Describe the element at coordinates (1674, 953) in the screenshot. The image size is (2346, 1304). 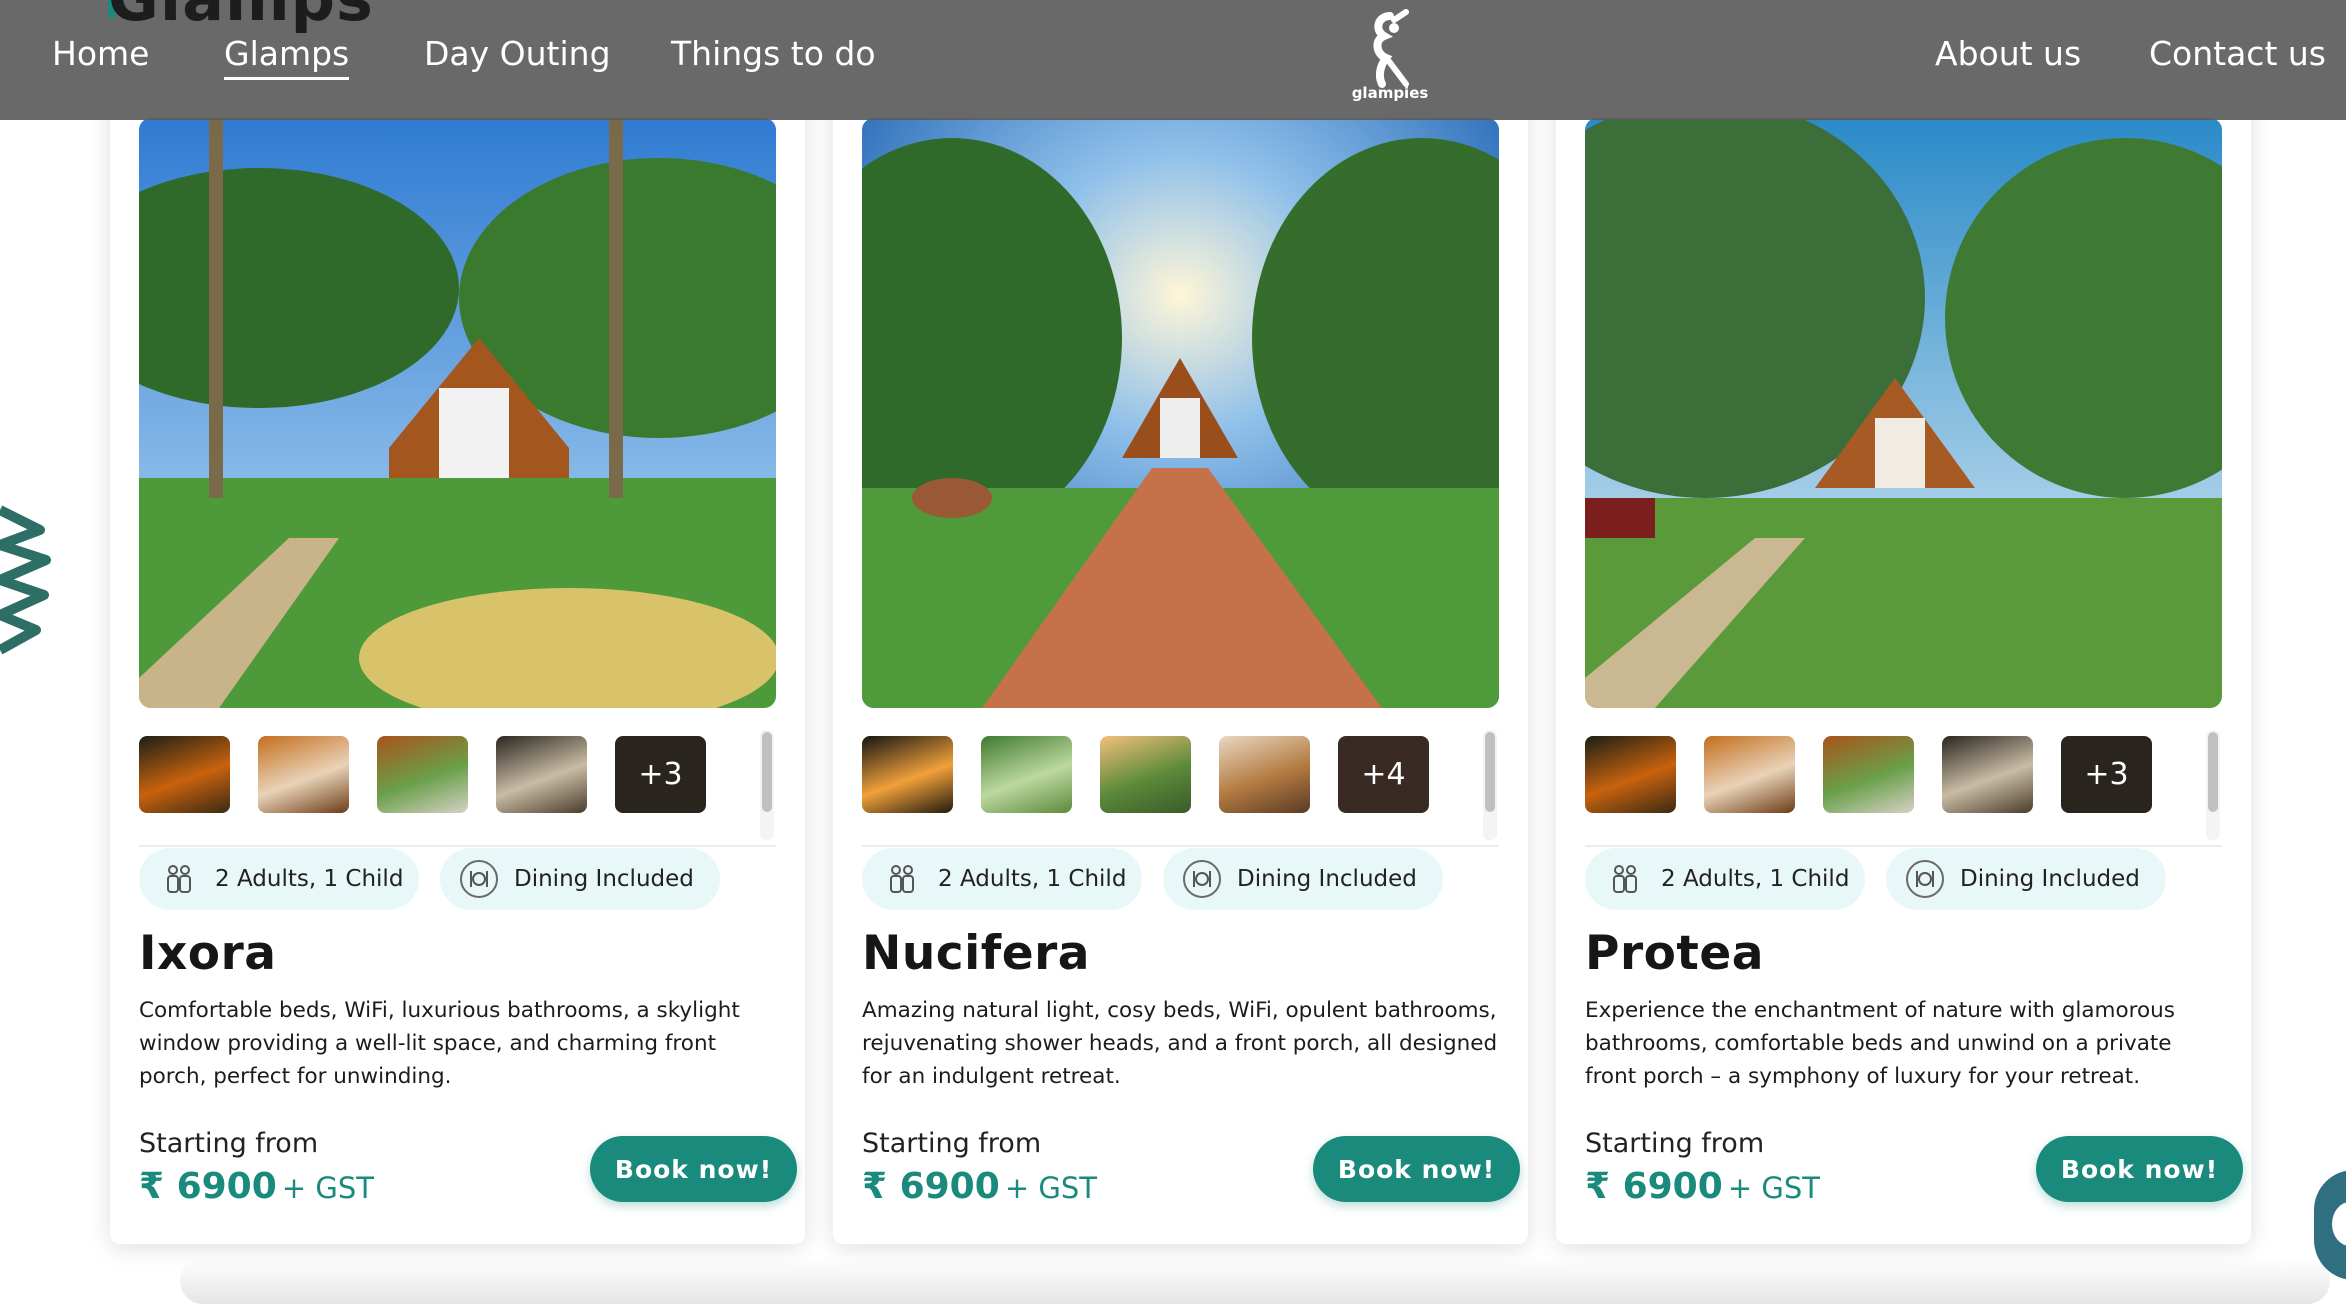
I see `glamp-name: Protea` at that location.